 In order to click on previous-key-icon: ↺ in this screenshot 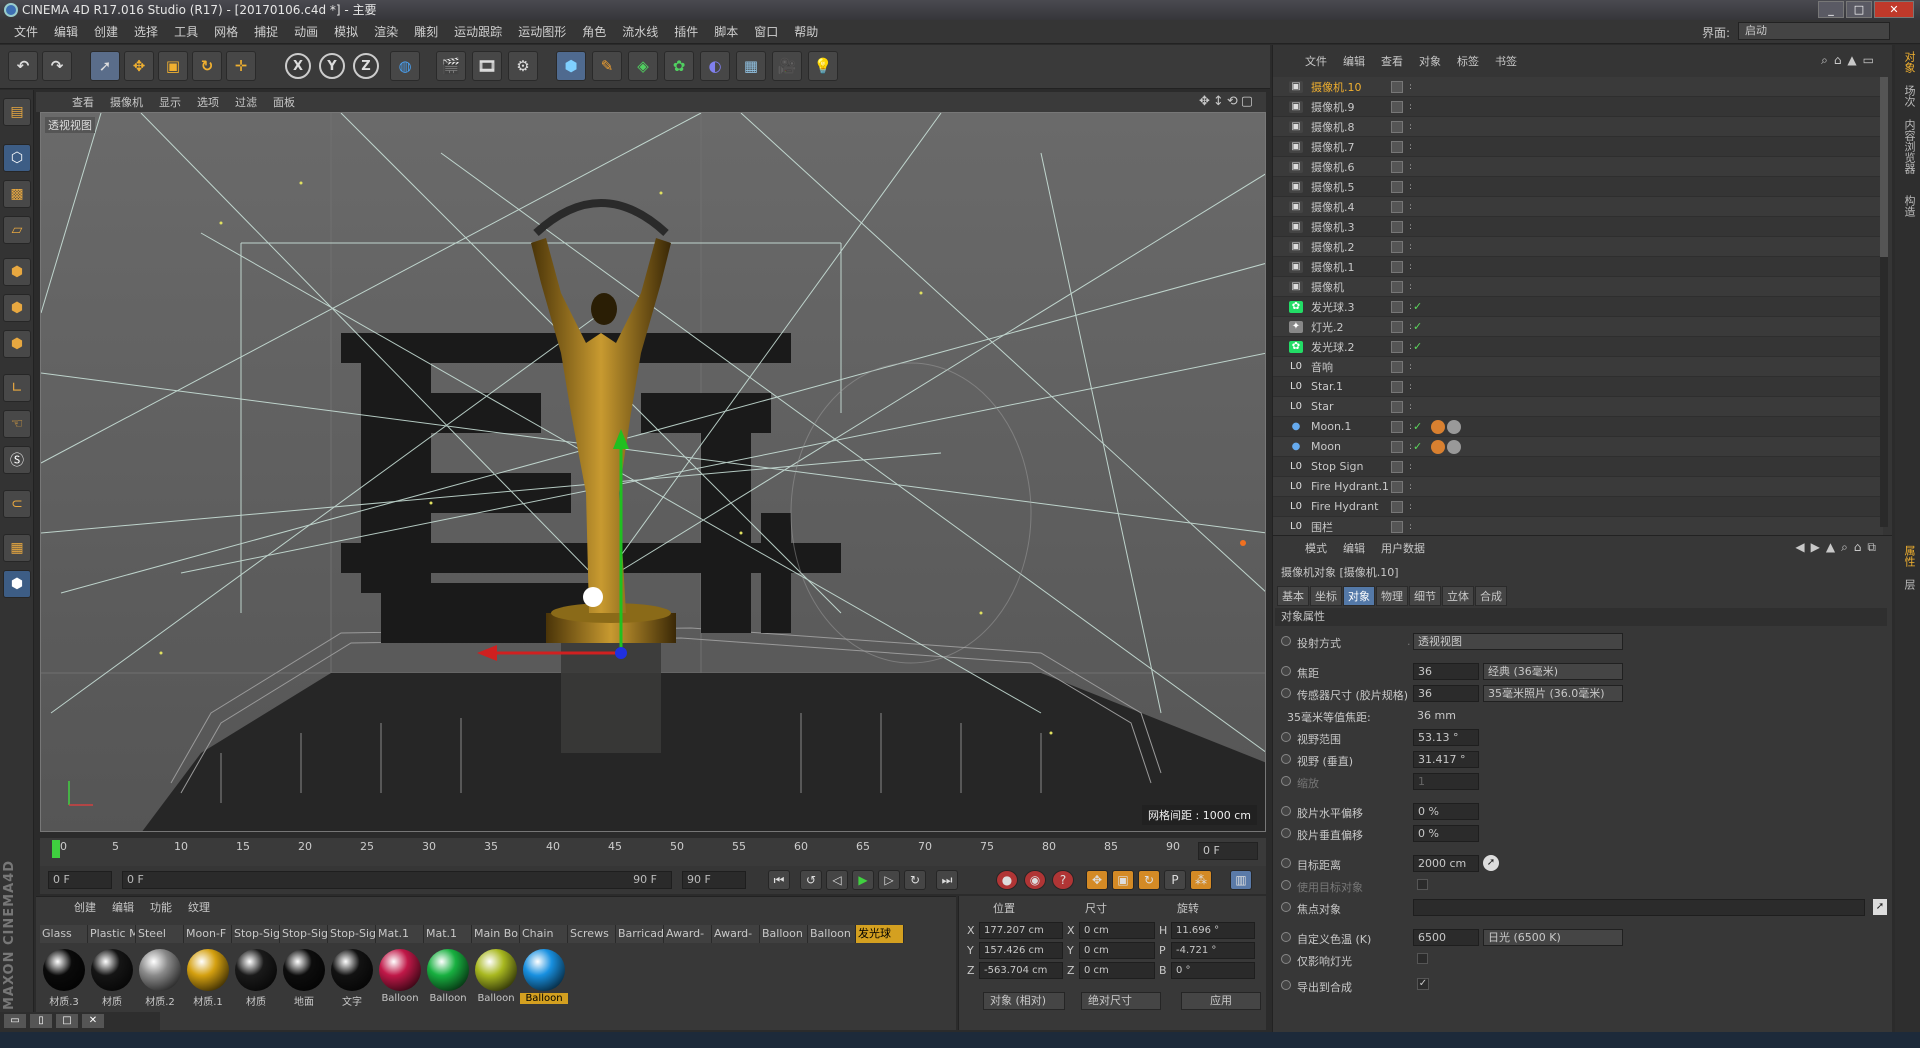, I will do `click(811, 880)`.